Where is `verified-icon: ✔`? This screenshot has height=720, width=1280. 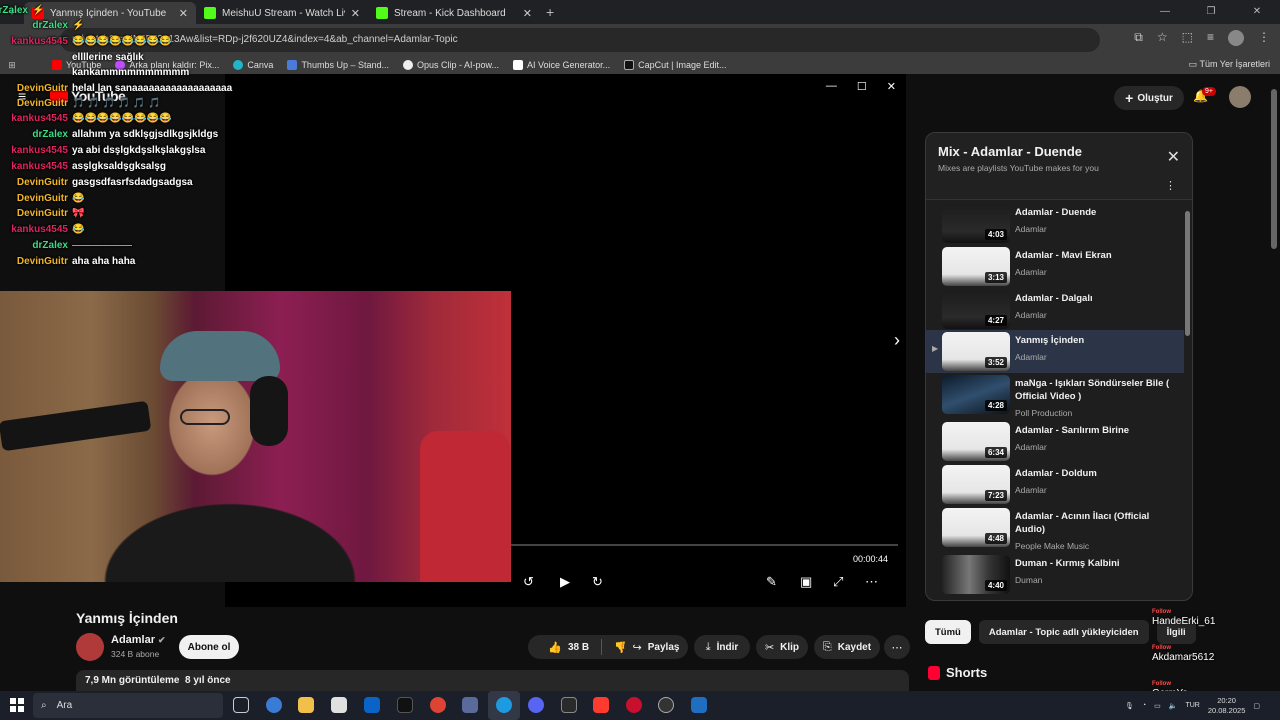
verified-icon: ✔ is located at coordinates (162, 640).